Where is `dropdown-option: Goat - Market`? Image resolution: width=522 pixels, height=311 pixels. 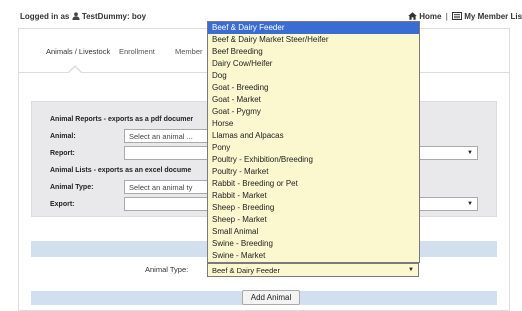 dropdown-option: Goat - Market is located at coordinates (313, 100).